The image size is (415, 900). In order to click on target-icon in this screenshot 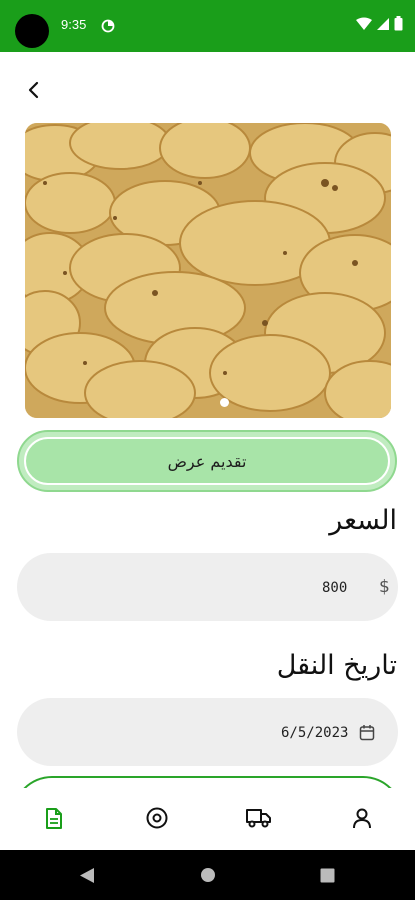, I will do `click(157, 818)`.